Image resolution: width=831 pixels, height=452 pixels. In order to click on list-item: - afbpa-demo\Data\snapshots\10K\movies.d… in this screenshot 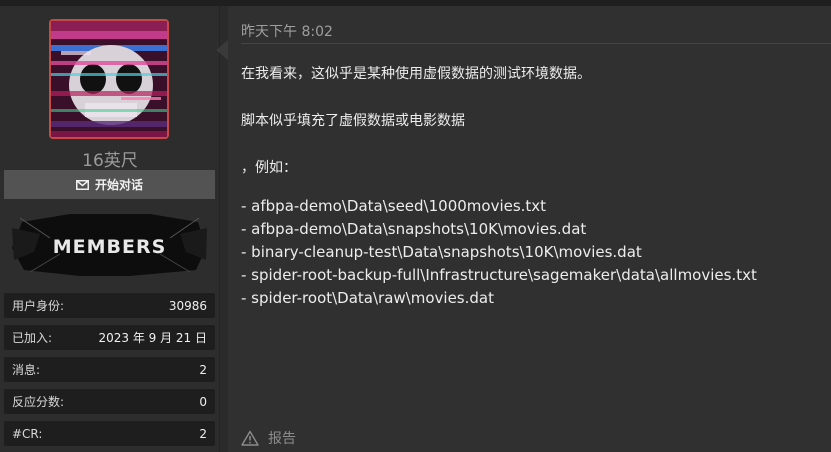, I will do `click(414, 229)`.